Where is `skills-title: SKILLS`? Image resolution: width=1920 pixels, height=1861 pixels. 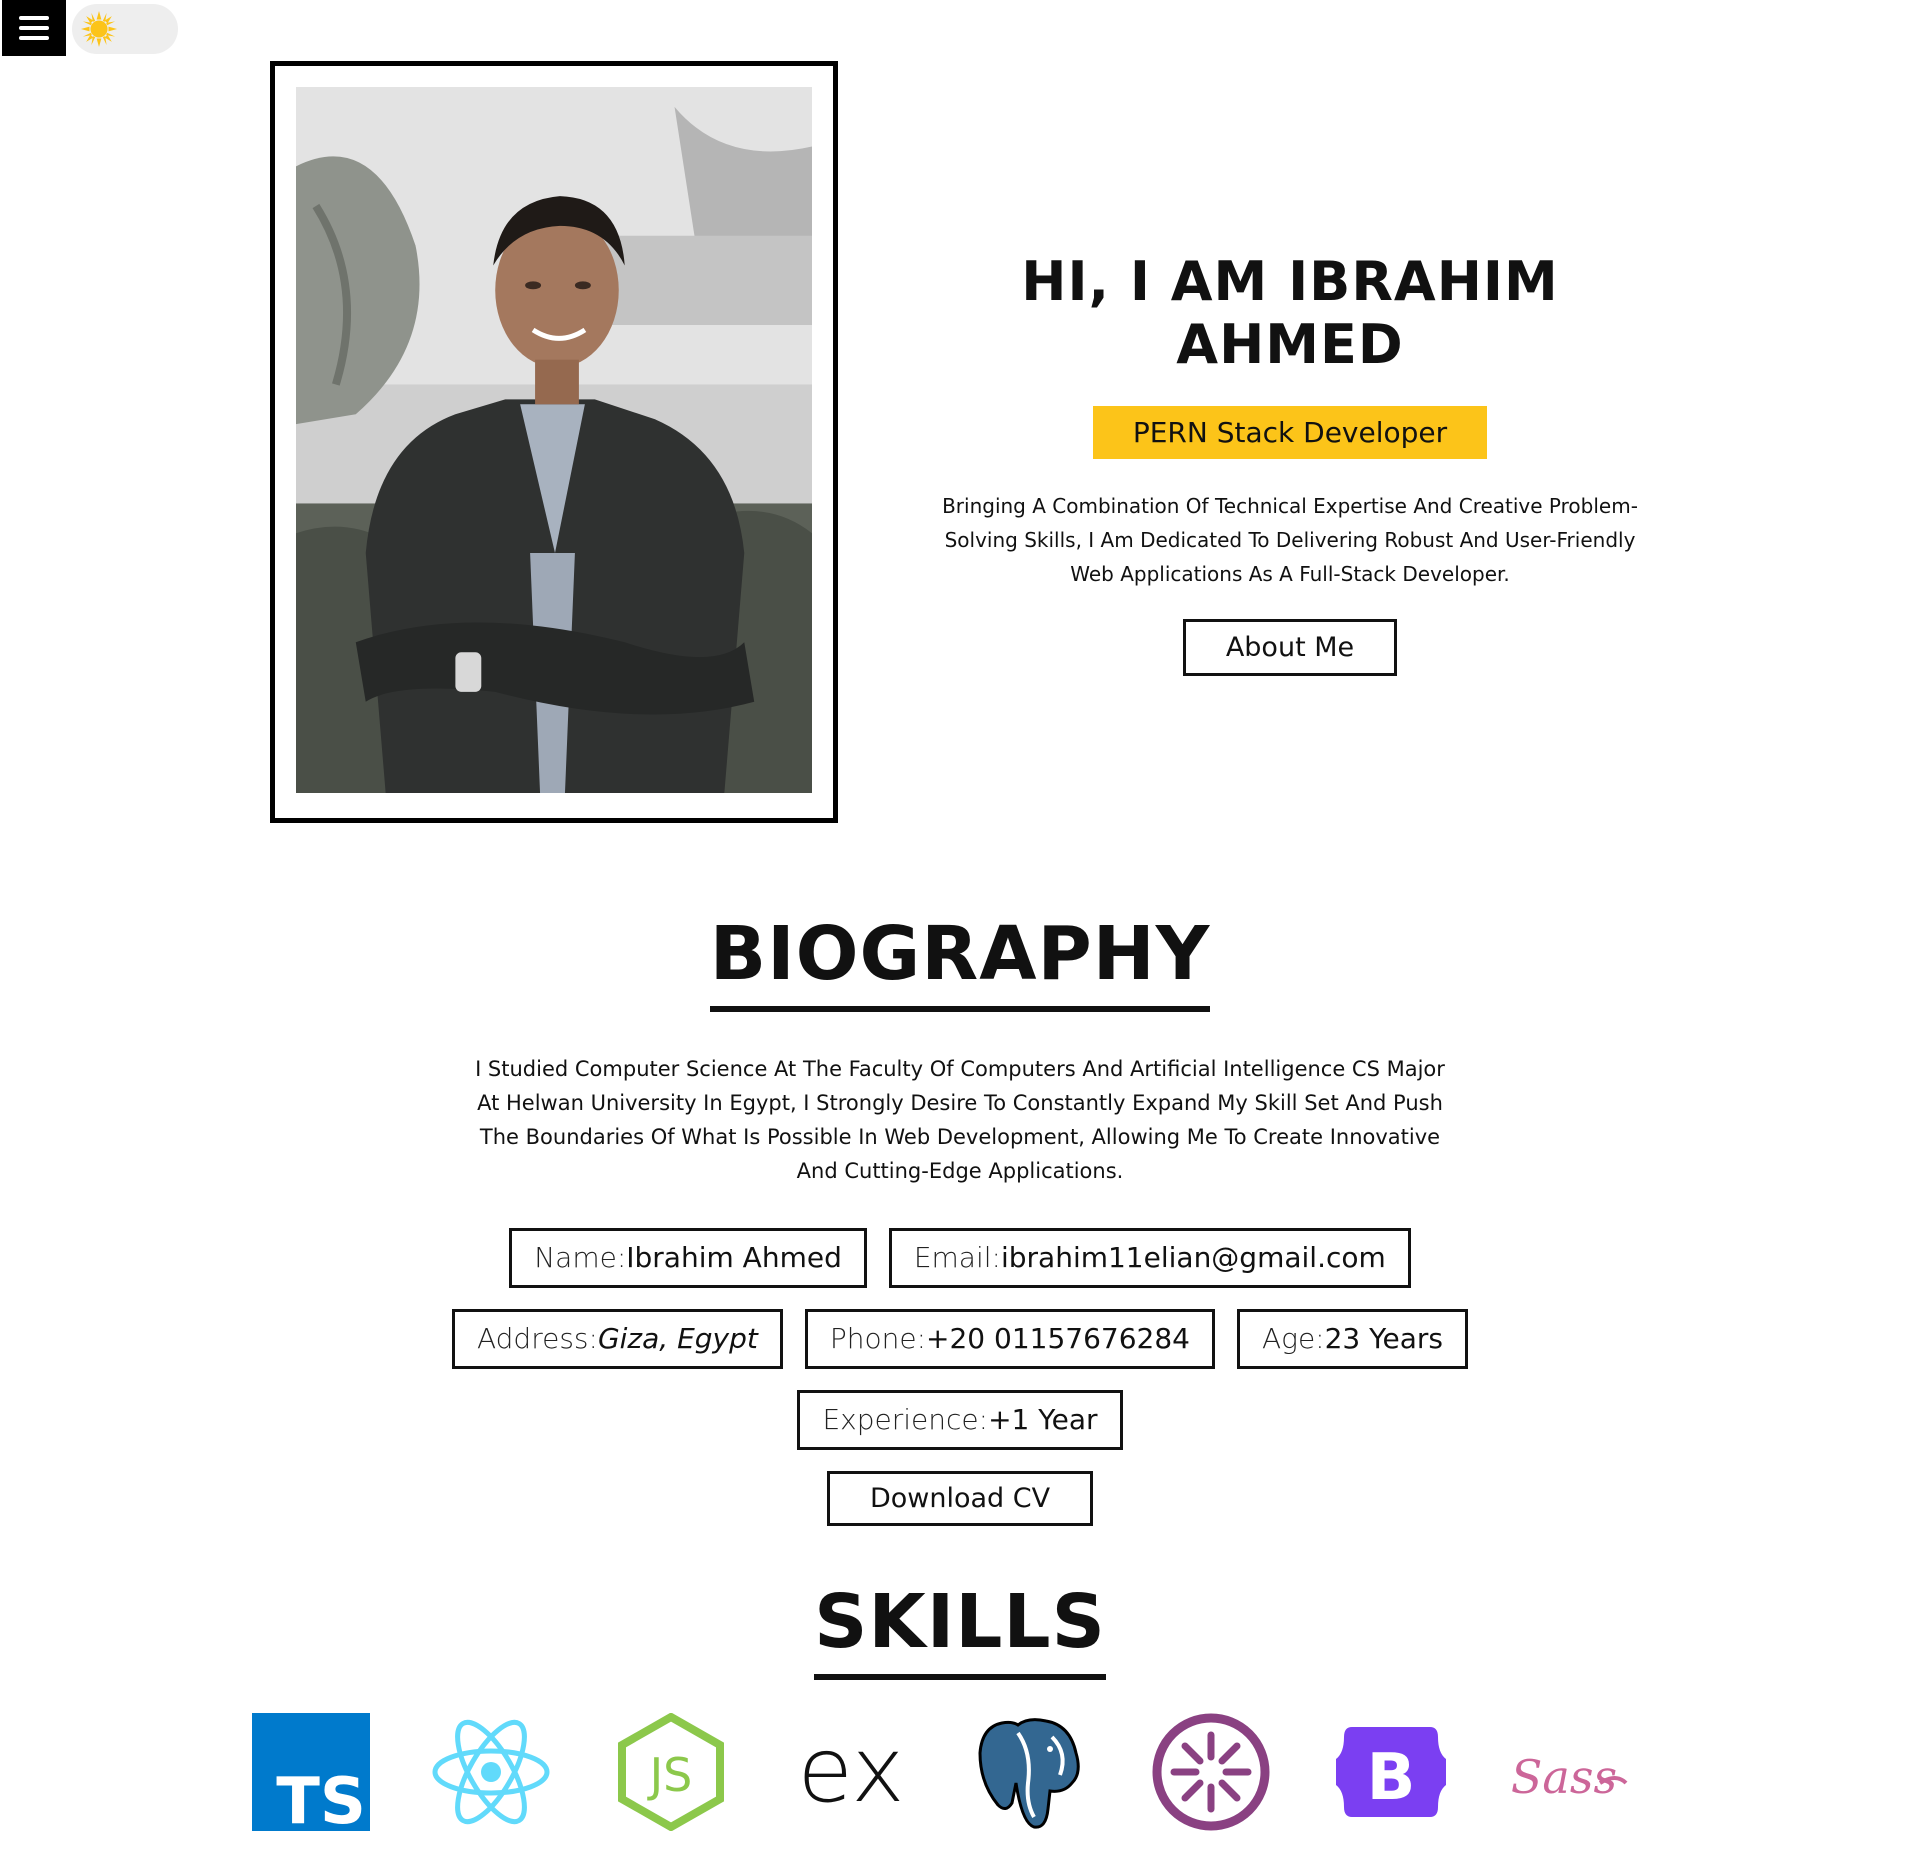 skills-title: SKILLS is located at coordinates (960, 1630).